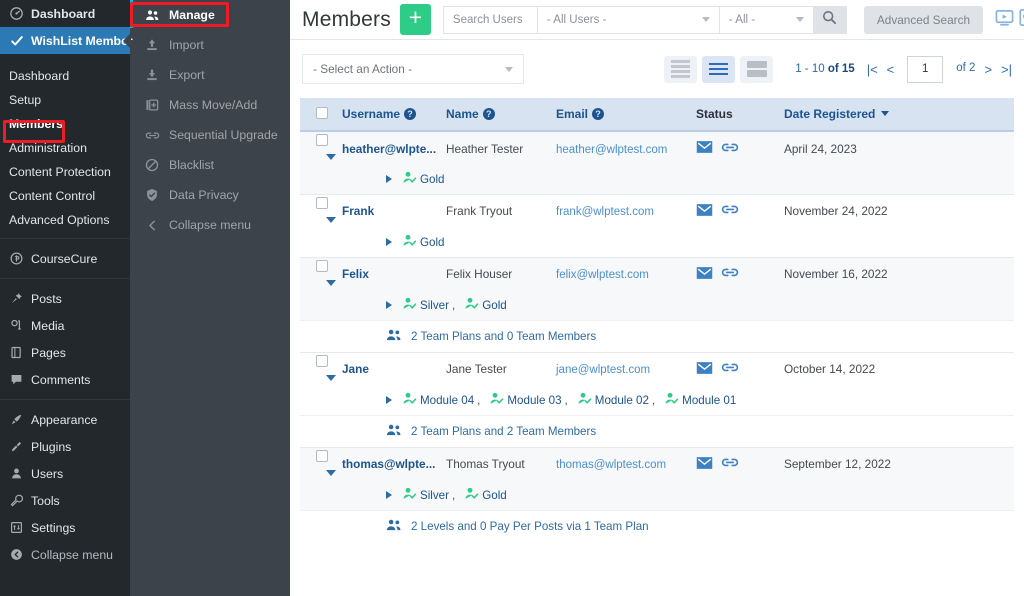 This screenshot has width=1024, height=596. What do you see at coordinates (719, 69) in the screenshot?
I see `view-toggle-list` at bounding box center [719, 69].